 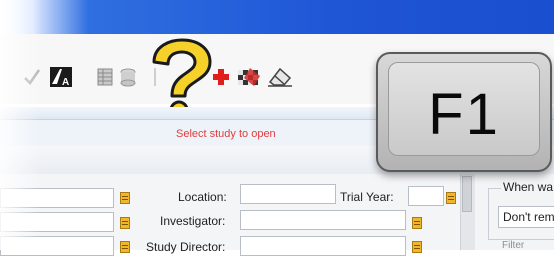 What do you see at coordinates (186, 247) in the screenshot?
I see `study-director-label: Study Director:` at bounding box center [186, 247].